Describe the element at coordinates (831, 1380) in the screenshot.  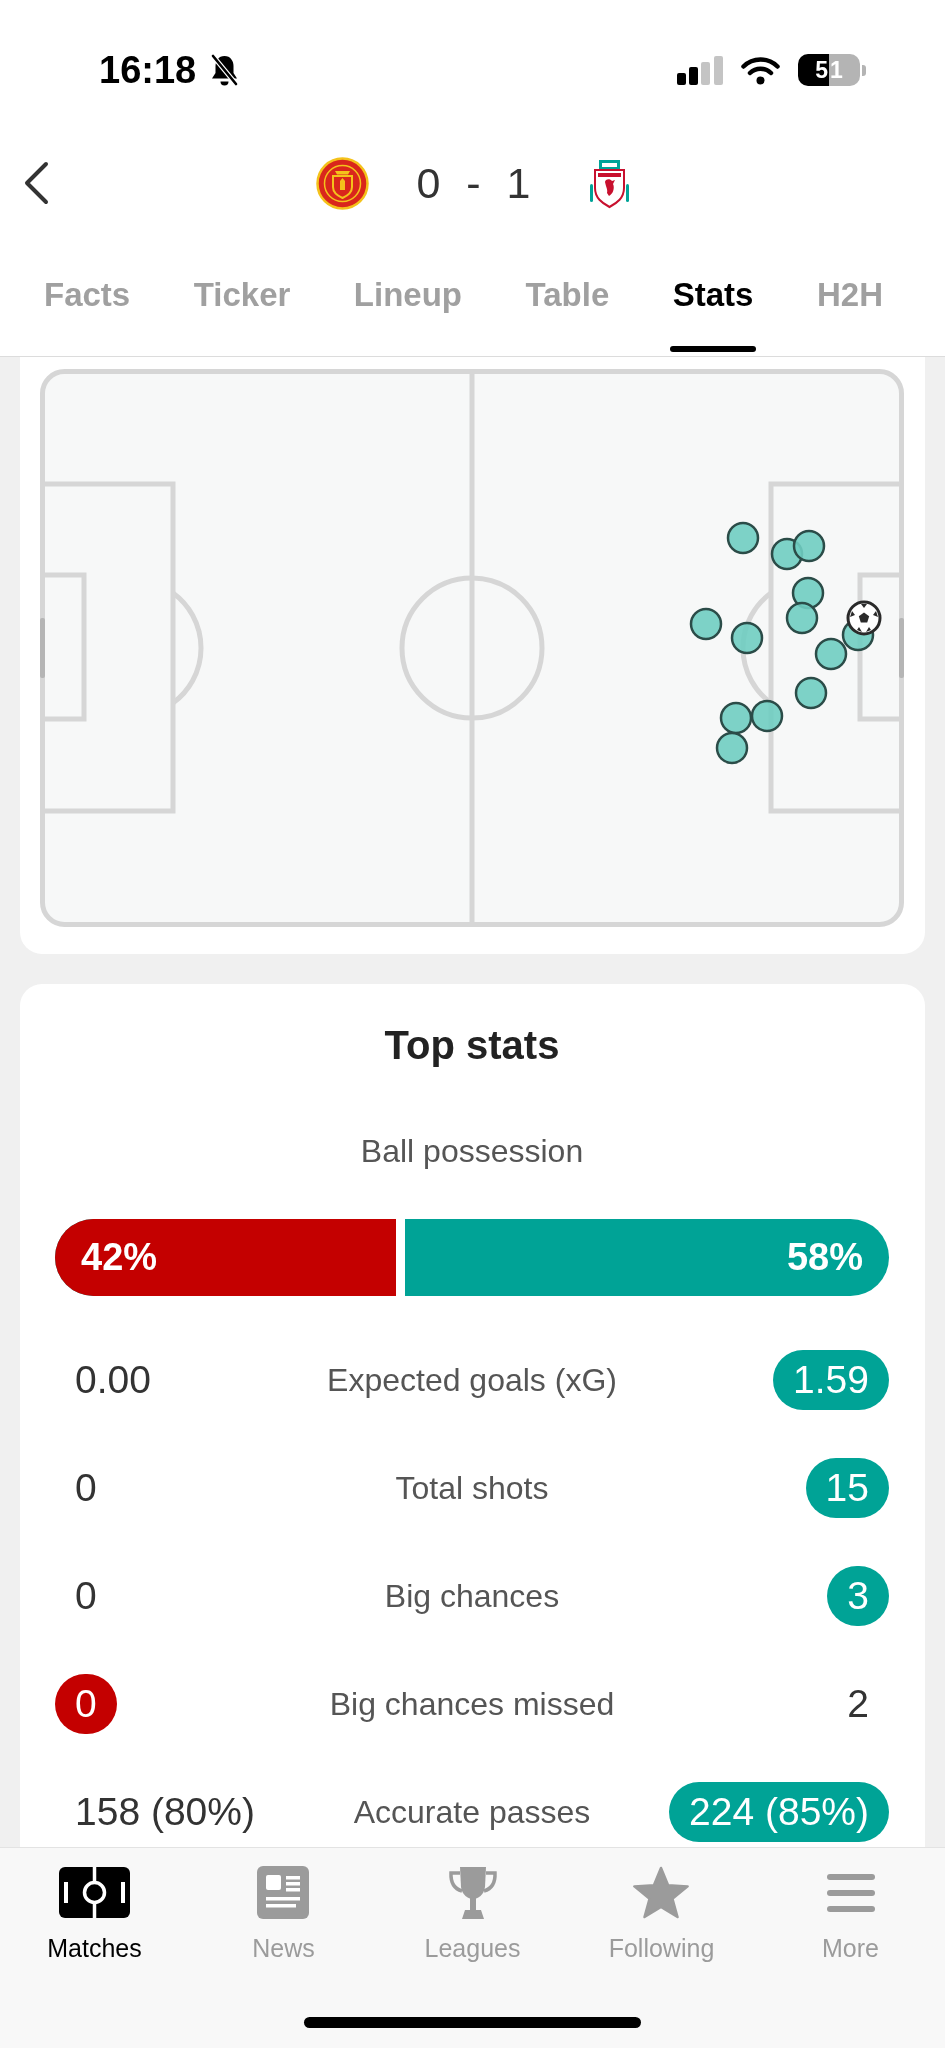
I see `stat-value: 1.59` at that location.